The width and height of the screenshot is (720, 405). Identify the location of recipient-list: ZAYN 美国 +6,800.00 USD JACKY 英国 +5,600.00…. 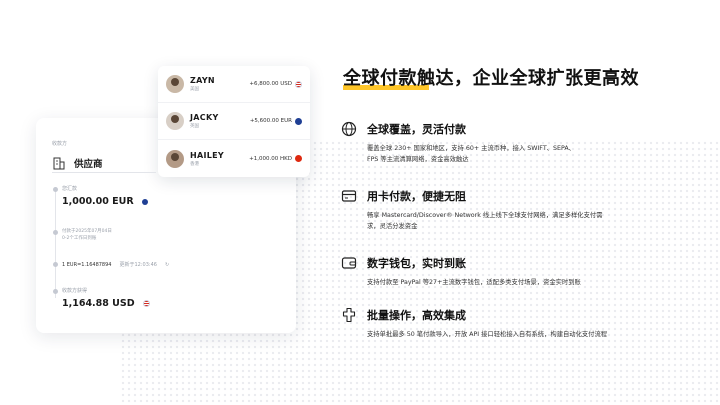
(234, 121).